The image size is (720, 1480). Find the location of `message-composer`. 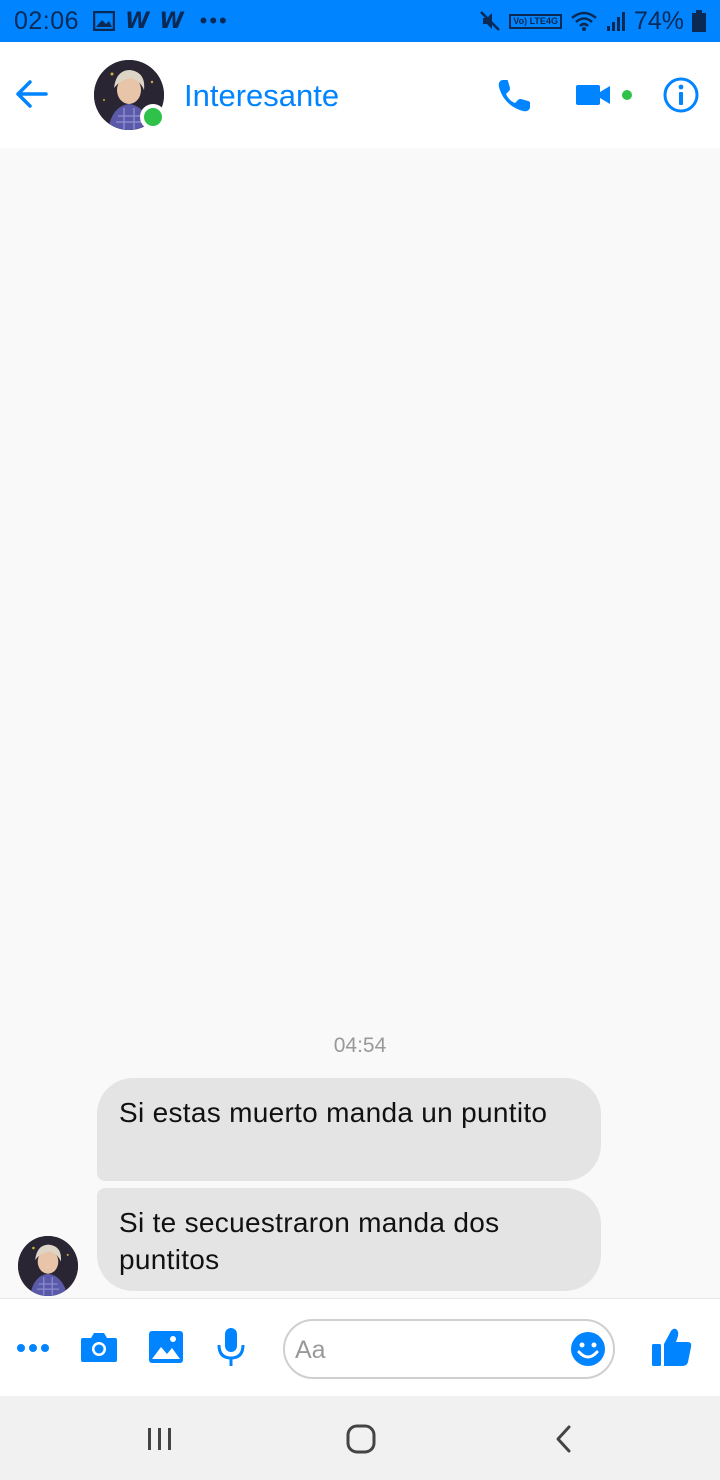

message-composer is located at coordinates (360, 1347).